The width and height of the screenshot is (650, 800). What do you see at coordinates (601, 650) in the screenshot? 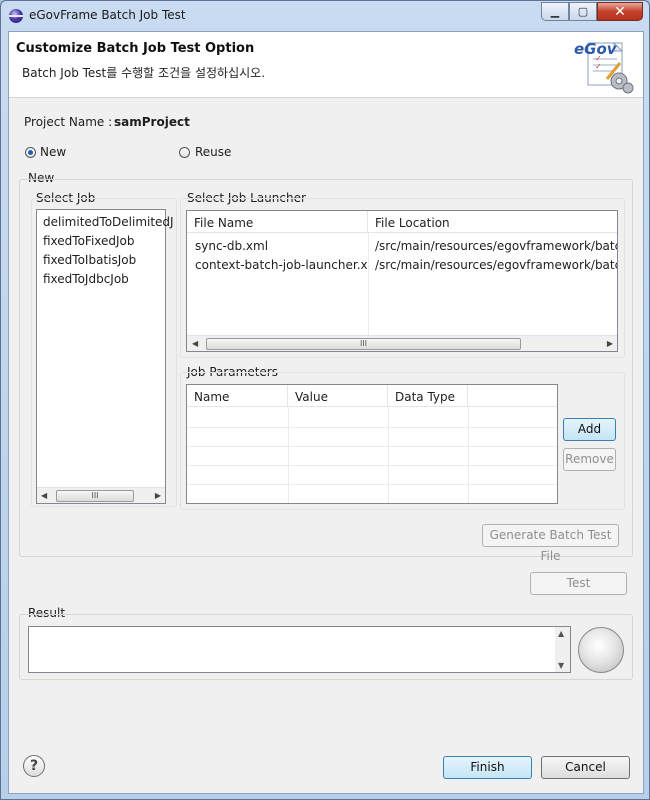
I see `status-indicator-icon` at bounding box center [601, 650].